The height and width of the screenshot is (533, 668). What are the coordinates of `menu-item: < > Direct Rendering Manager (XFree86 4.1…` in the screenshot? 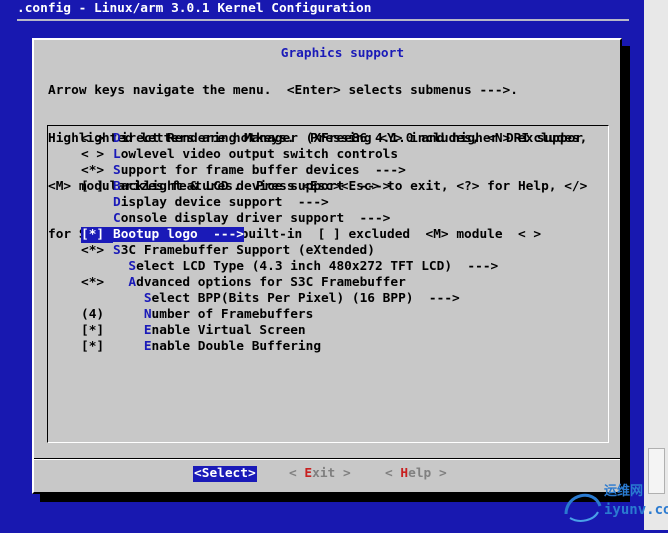 It's located at (344, 139).